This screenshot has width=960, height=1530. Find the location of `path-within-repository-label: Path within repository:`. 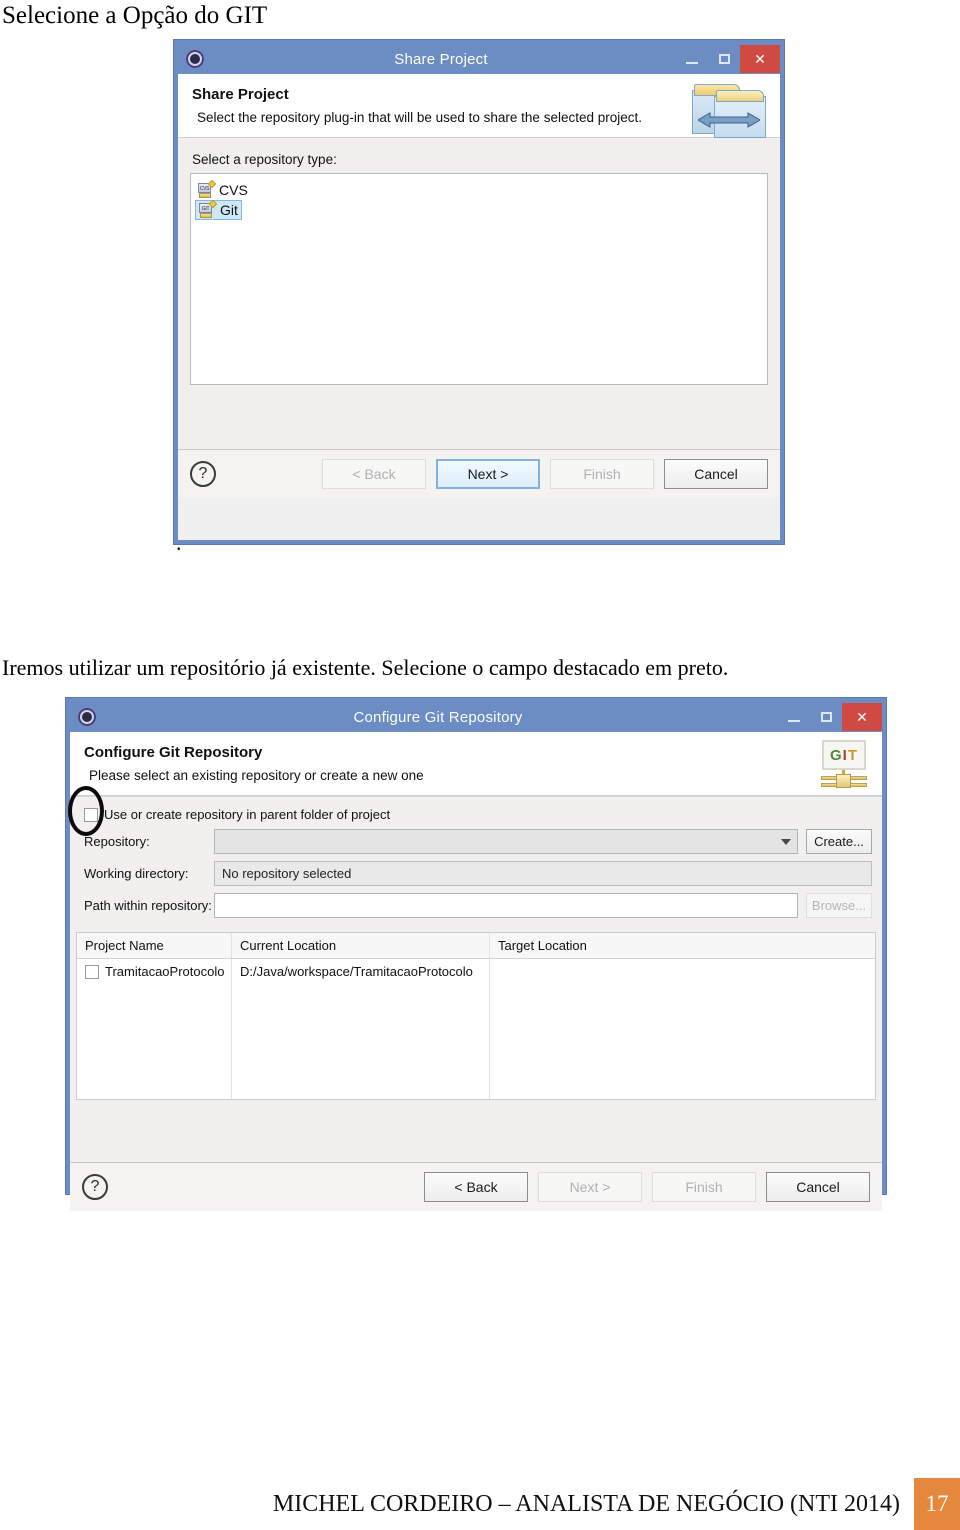

path-within-repository-label: Path within repository: is located at coordinates (148, 905).